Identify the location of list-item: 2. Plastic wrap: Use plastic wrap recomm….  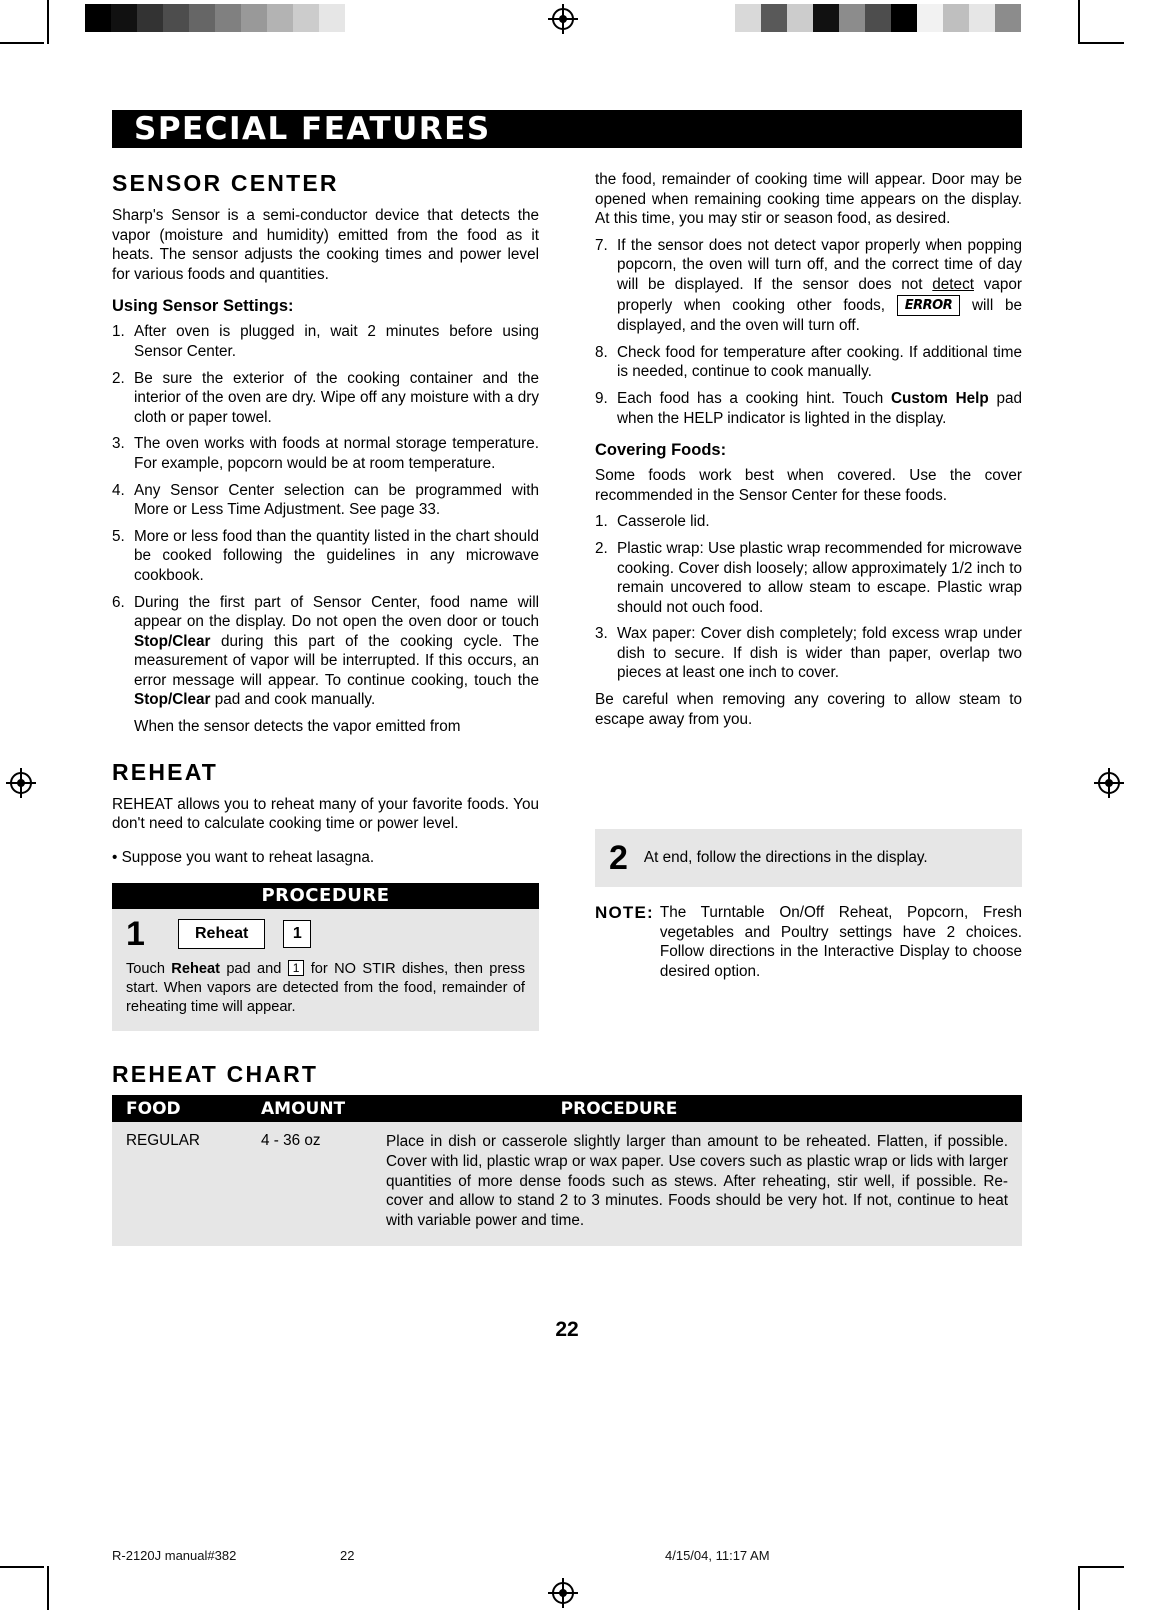
(808, 578).